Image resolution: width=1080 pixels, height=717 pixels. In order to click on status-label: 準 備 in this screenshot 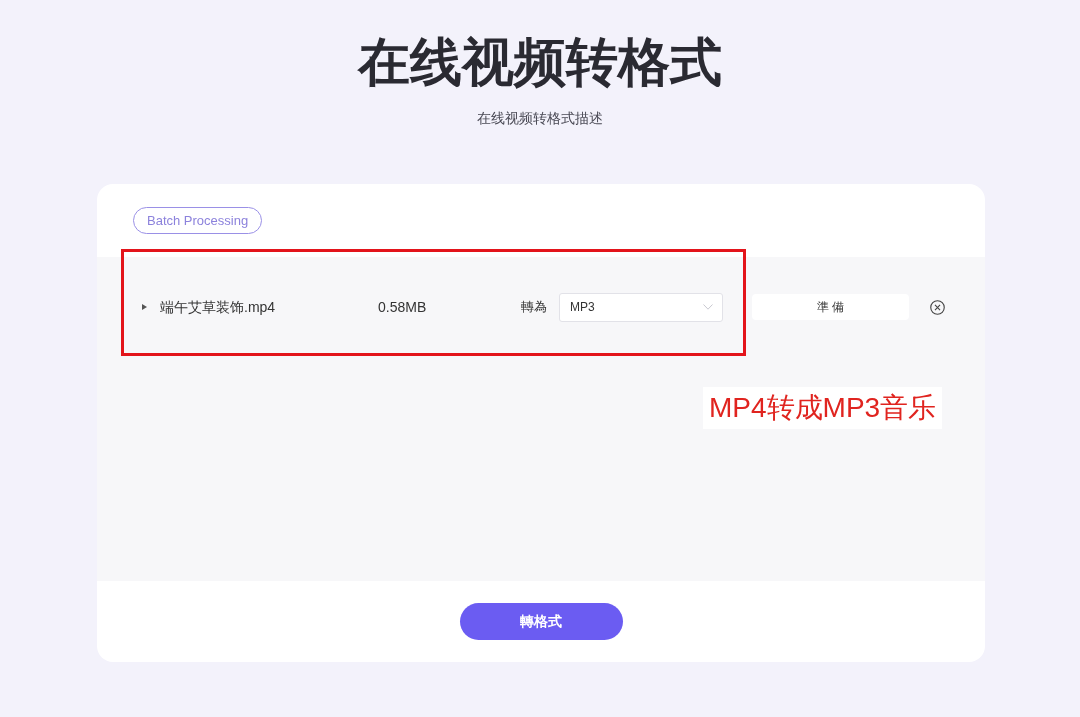, I will do `click(830, 307)`.